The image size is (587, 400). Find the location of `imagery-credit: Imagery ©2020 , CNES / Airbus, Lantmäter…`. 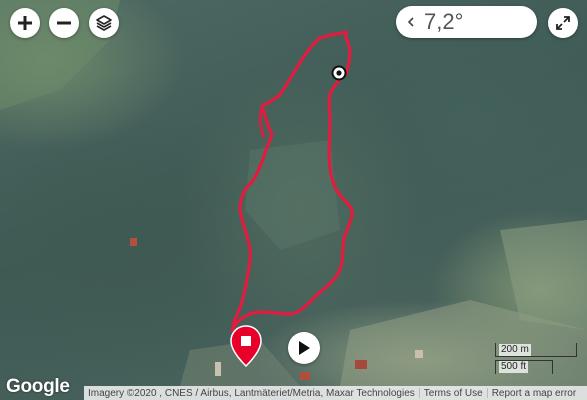

imagery-credit: Imagery ©2020 , CNES / Airbus, Lantmäter… is located at coordinates (251, 393).